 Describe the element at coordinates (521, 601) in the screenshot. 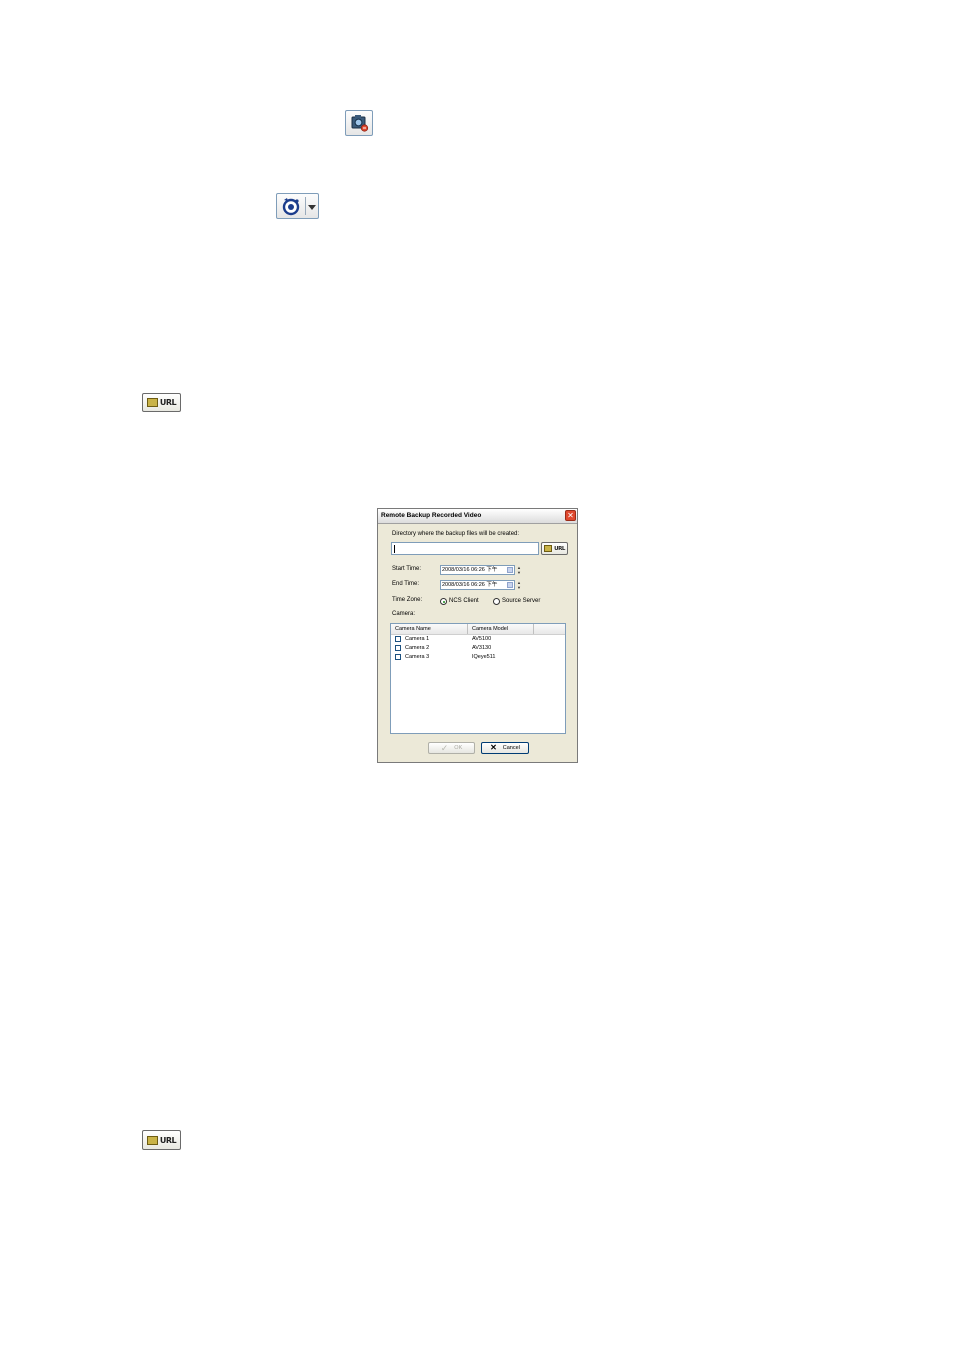

I see `time-zone-source-server-label: Source Server` at that location.